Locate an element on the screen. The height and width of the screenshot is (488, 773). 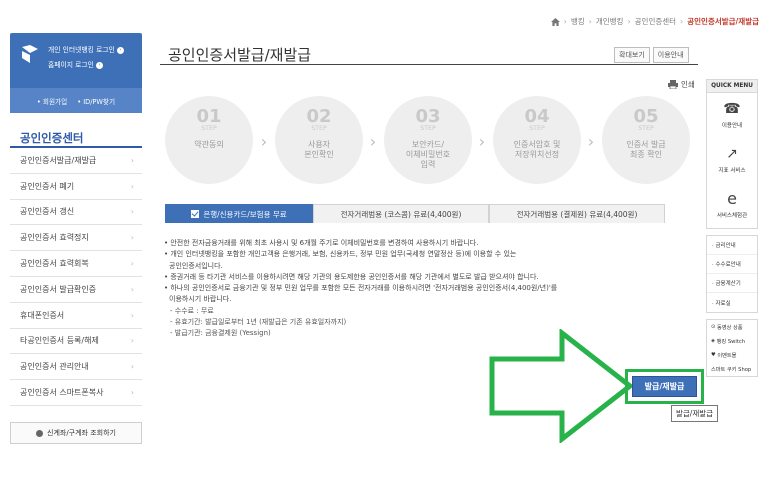
sidebar-item-issue: 공인인증서발급/재발급 › is located at coordinates (76, 161).